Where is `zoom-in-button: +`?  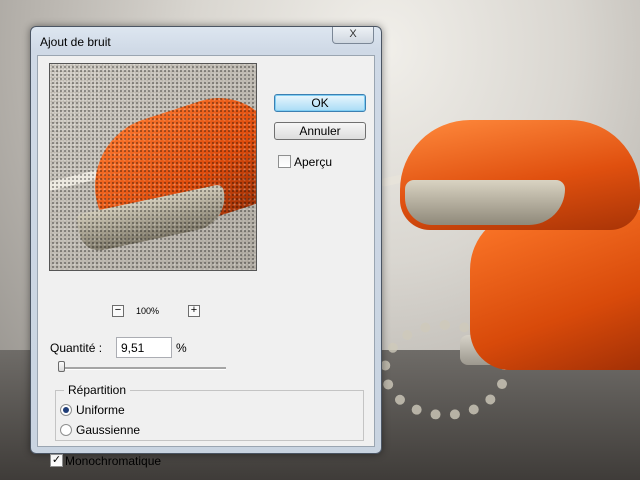 zoom-in-button: + is located at coordinates (194, 311).